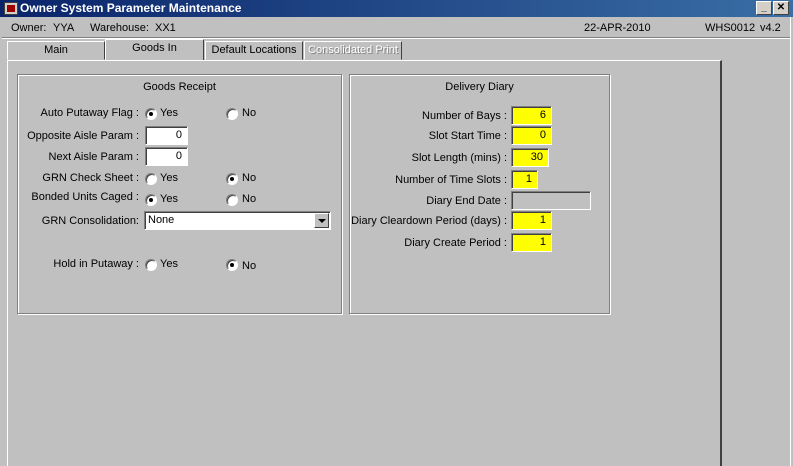 This screenshot has height=466, width=793. What do you see at coordinates (83, 136) in the screenshot?
I see `opposite-aisle-label: Opposite Aisle Param :` at bounding box center [83, 136].